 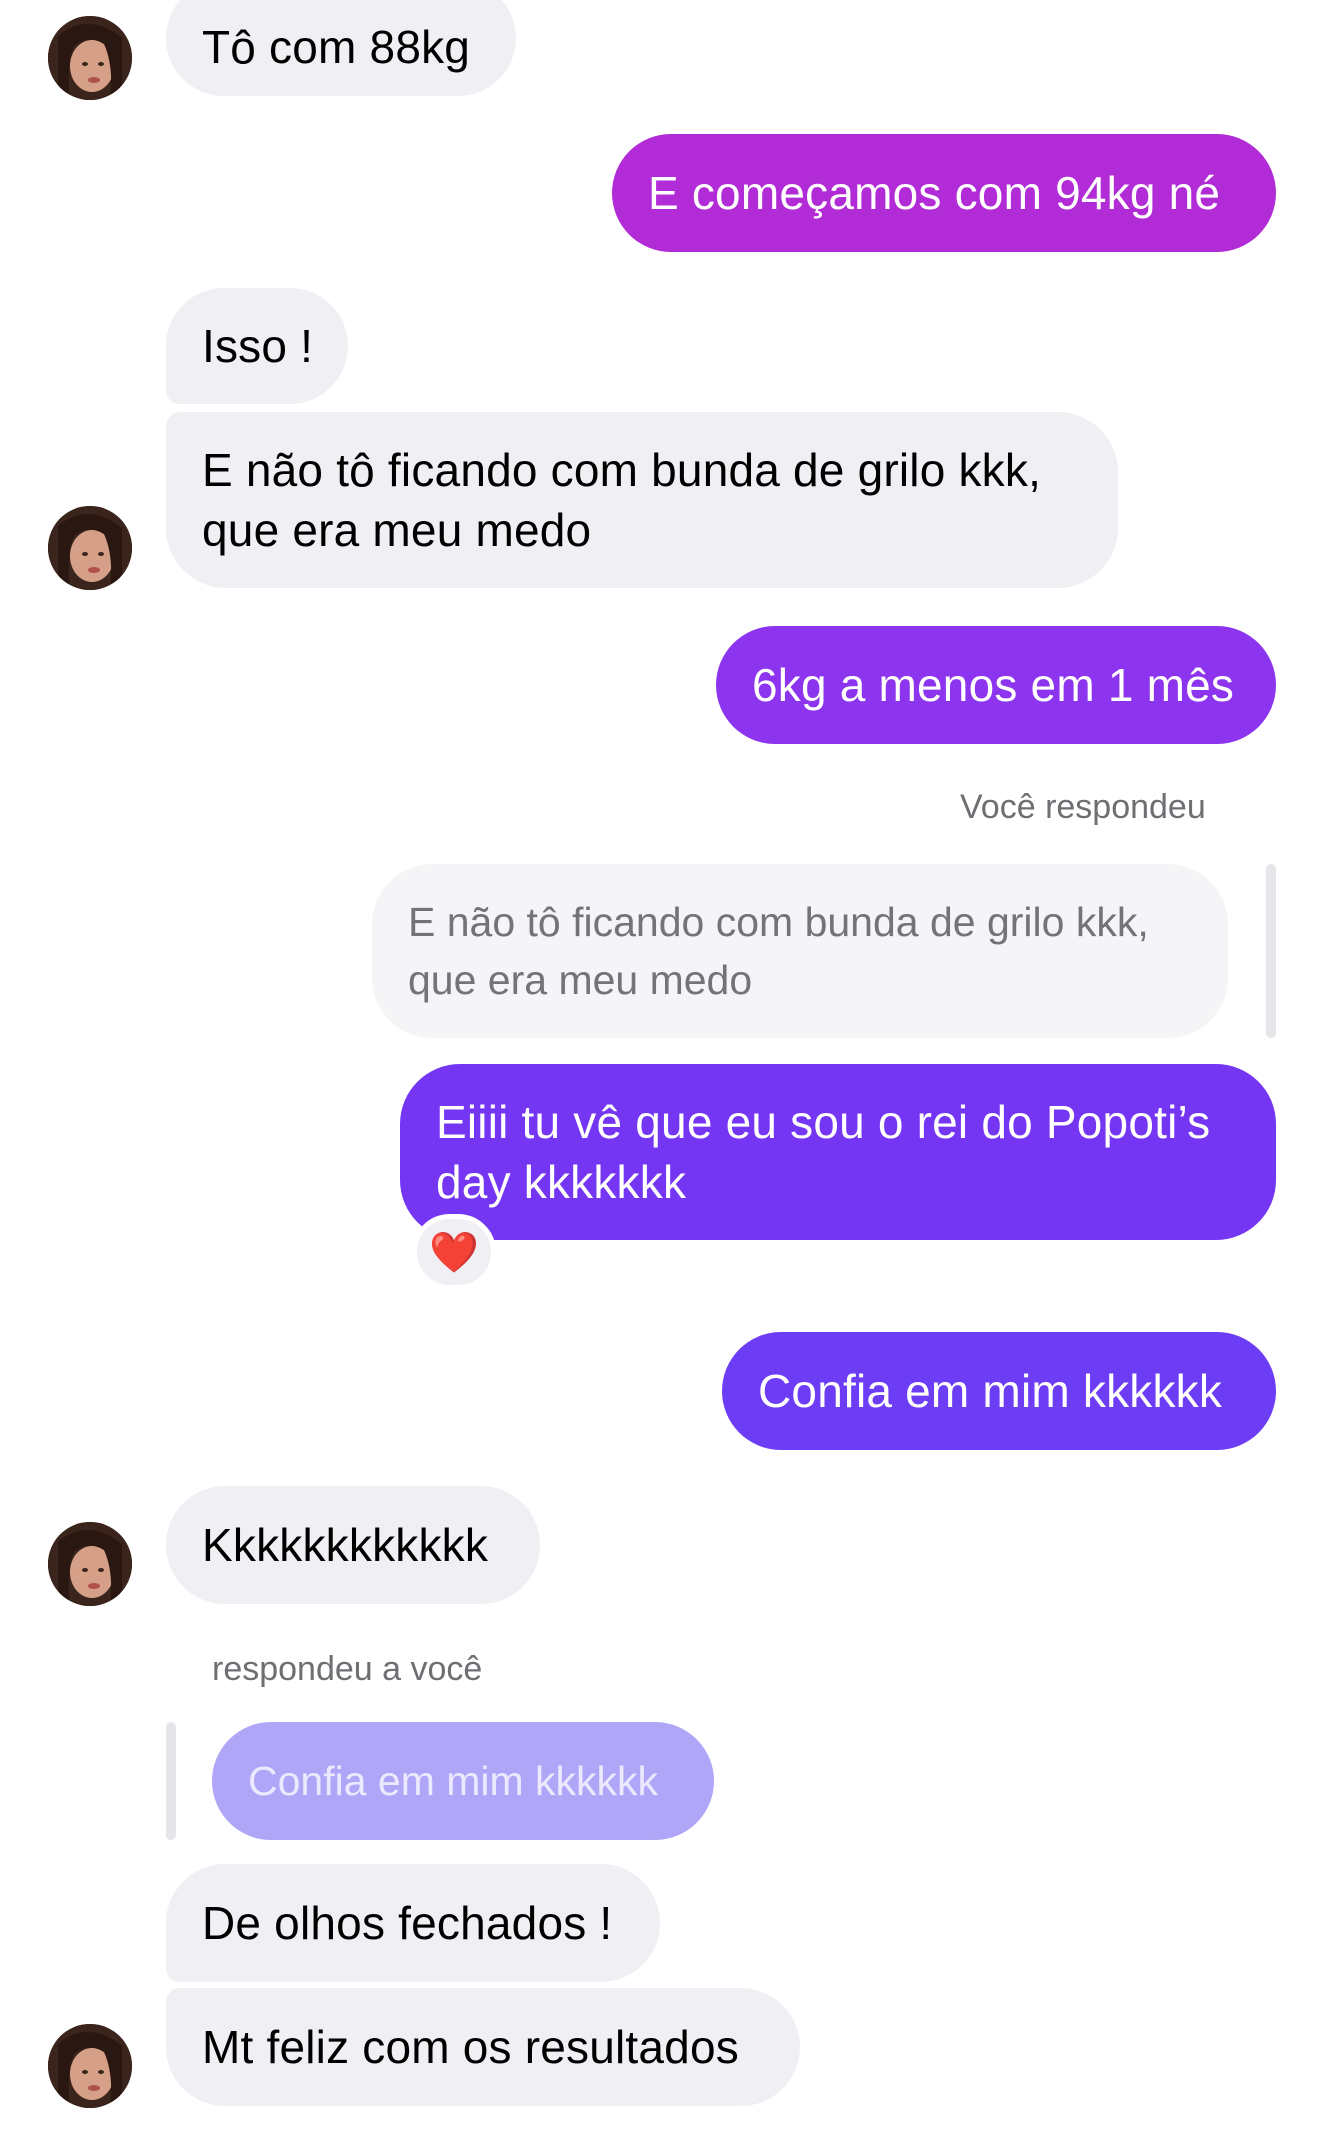 What do you see at coordinates (778, 922) in the screenshot?
I see `quoted-text-line: E não tô ficando com bunda de grilo kkk,` at bounding box center [778, 922].